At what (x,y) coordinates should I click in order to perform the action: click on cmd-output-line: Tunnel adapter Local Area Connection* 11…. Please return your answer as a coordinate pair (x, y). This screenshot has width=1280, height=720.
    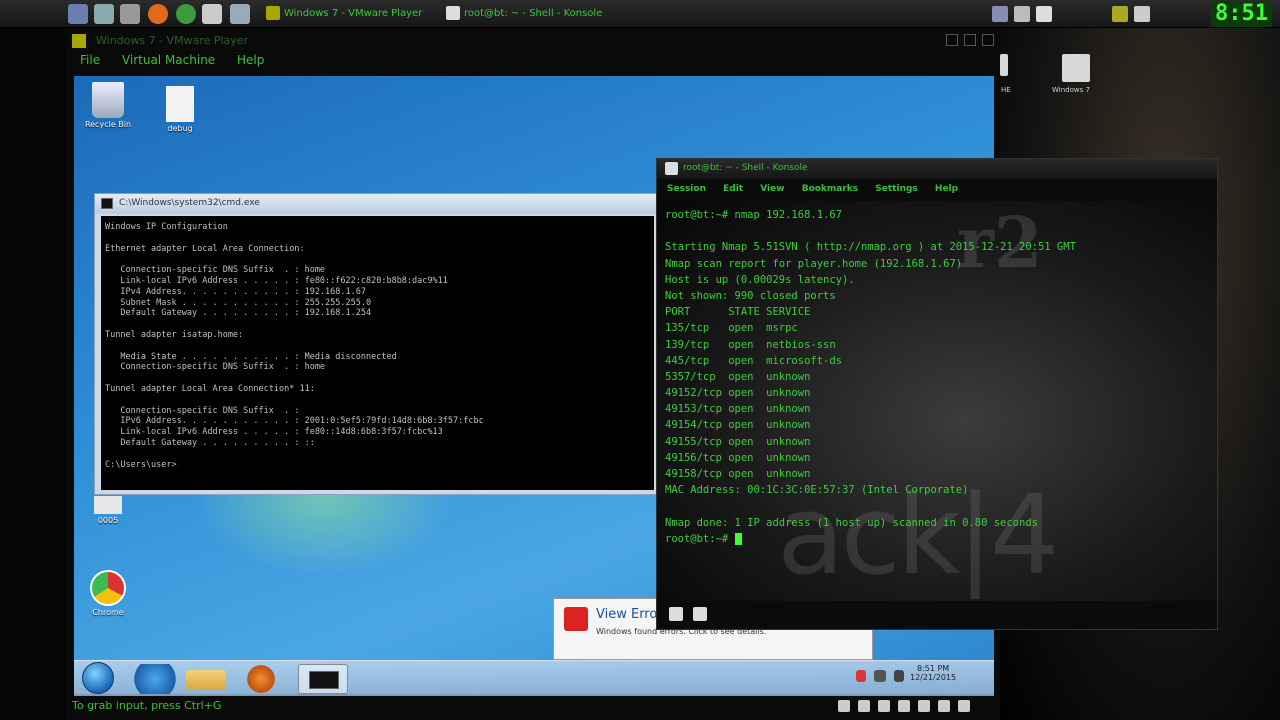
    Looking at the image, I should click on (210, 388).